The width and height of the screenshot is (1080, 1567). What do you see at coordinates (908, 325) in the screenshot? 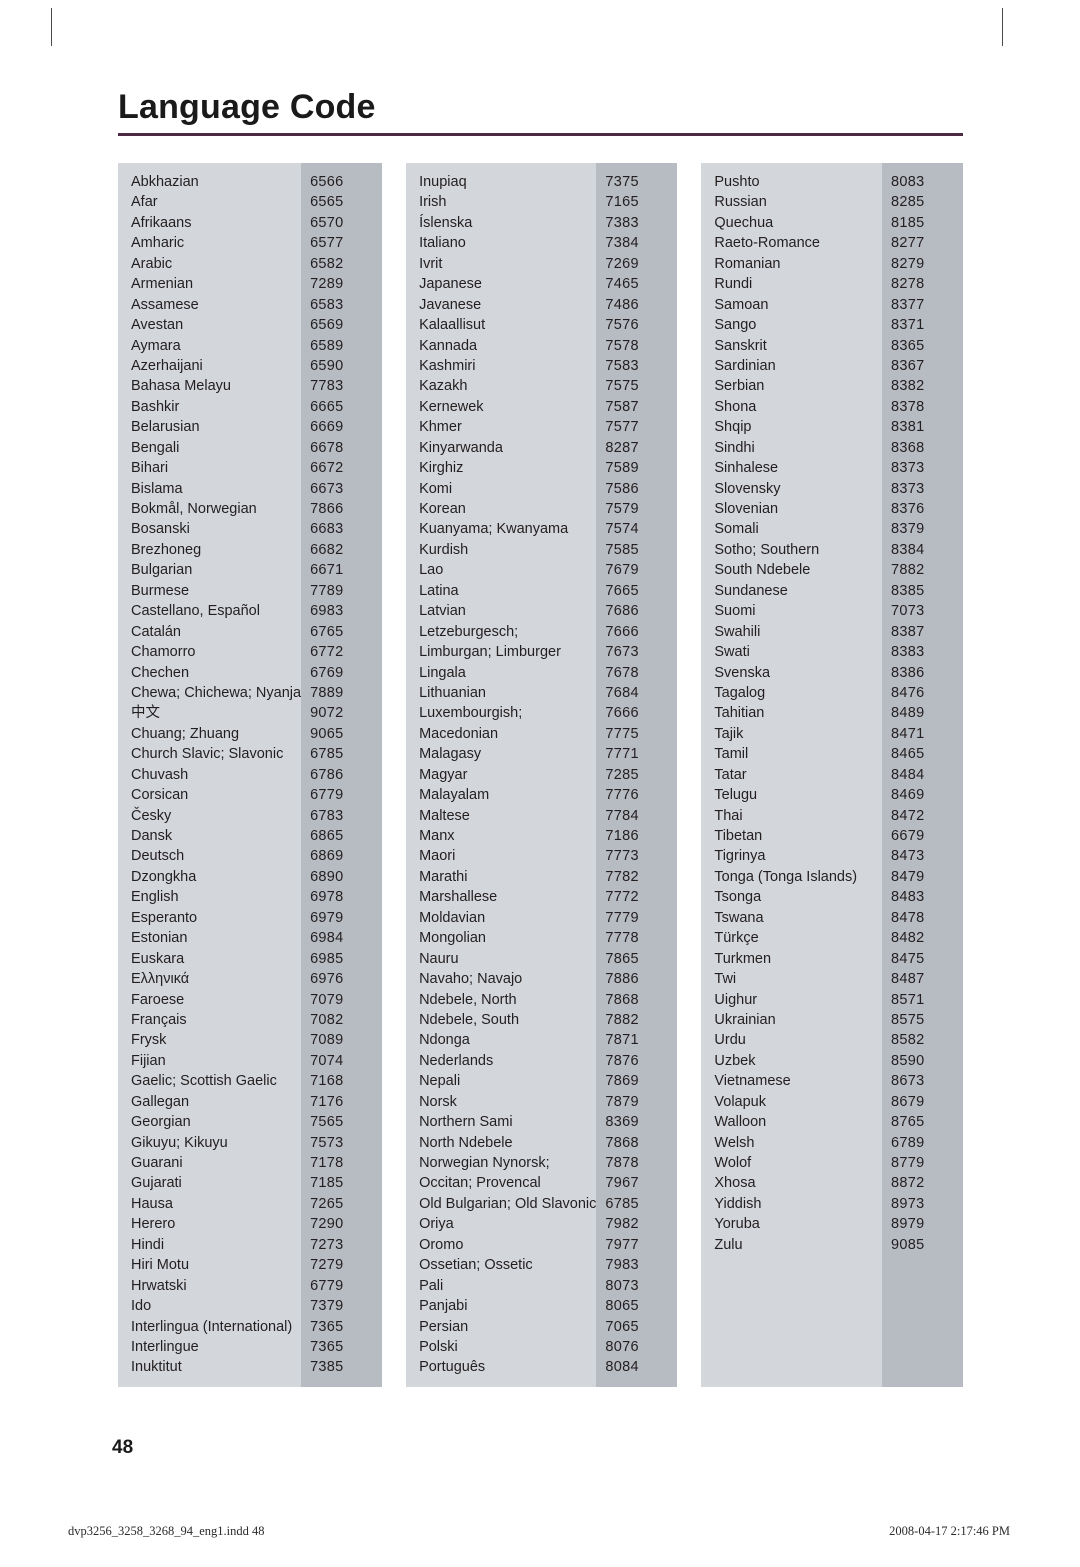
I see `language-code: 8371` at bounding box center [908, 325].